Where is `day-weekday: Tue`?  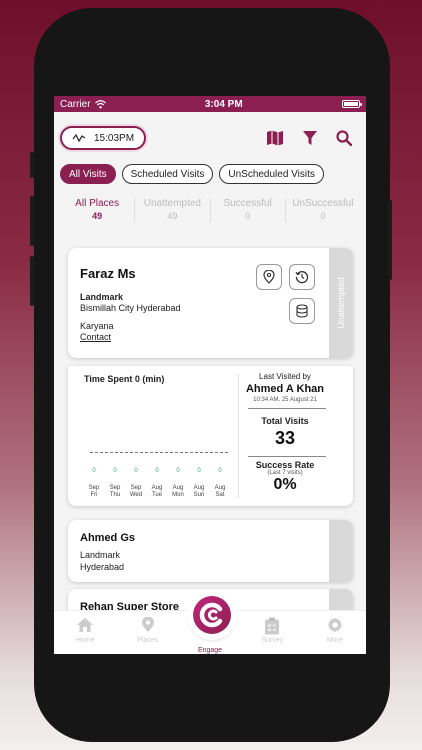 day-weekday: Tue is located at coordinates (157, 495).